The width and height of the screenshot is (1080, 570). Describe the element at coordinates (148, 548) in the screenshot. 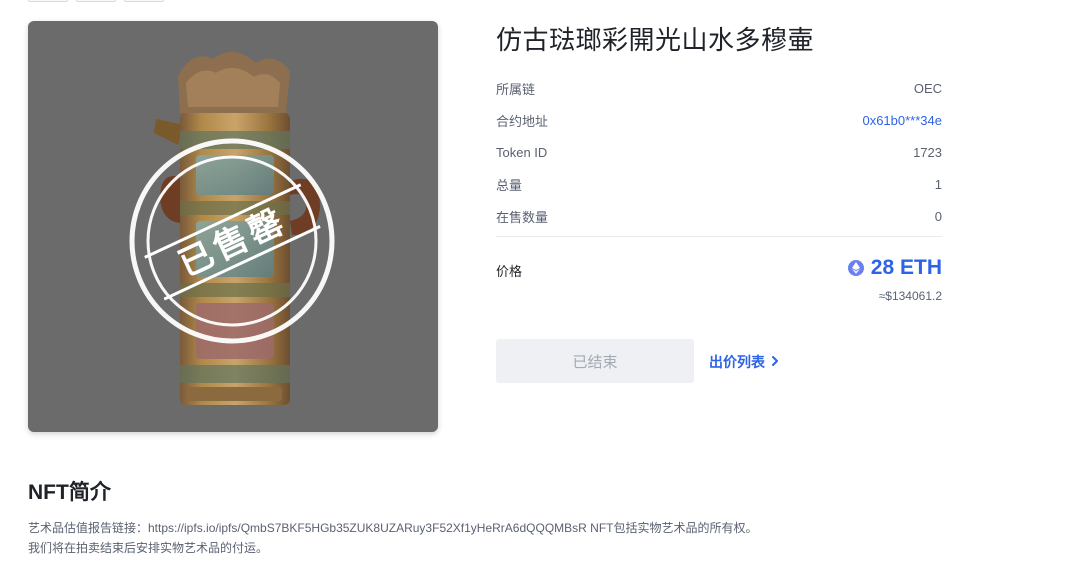

I see `intro-line: 我们将在拍卖结束后安排实物艺术品的付运。` at that location.